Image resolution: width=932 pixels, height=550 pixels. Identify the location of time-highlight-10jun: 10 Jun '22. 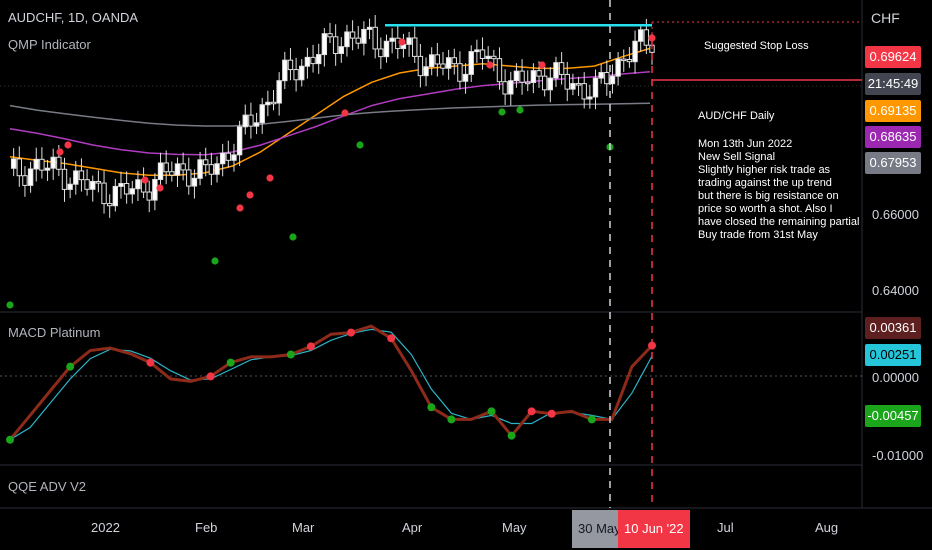
(654, 529).